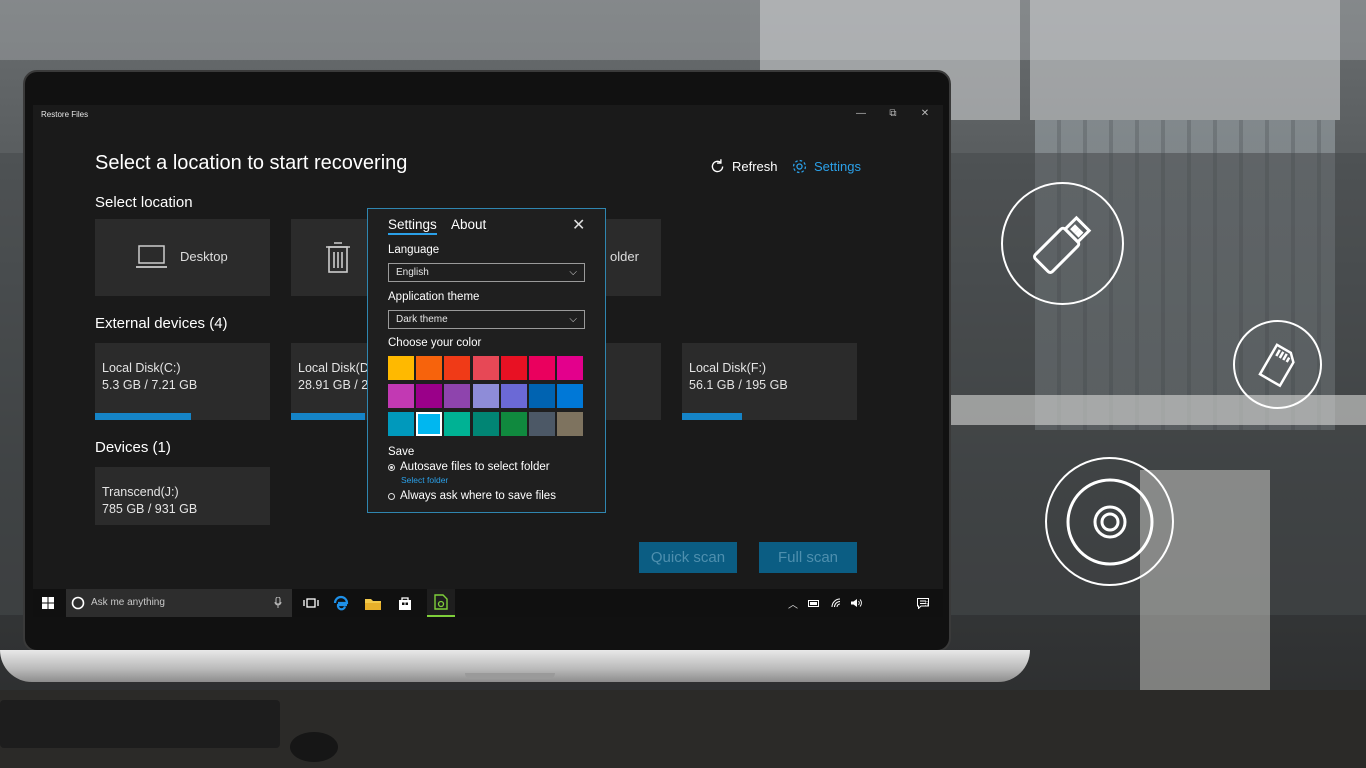 Image resolution: width=1366 pixels, height=768 pixels. I want to click on speaker-icon, so click(856, 603).